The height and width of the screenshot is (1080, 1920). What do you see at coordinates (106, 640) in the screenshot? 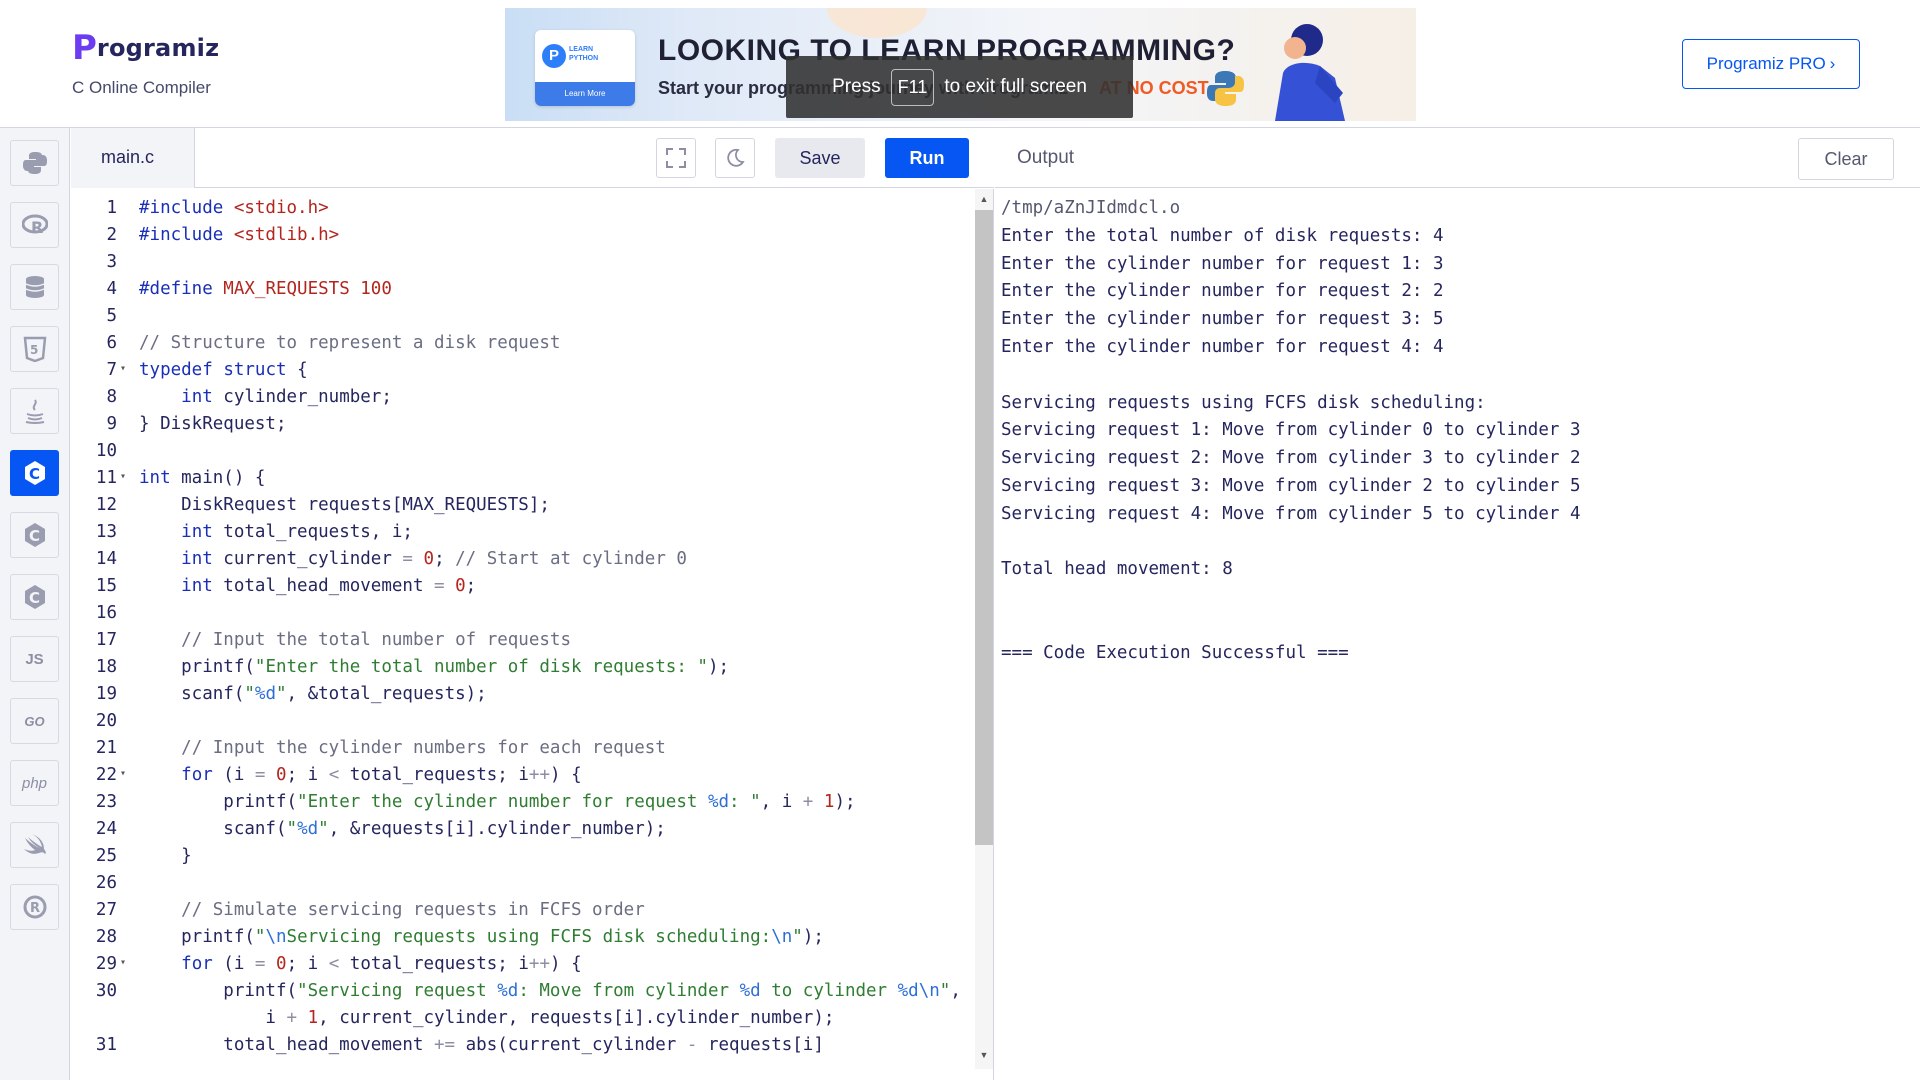
I see `line-number: 17` at bounding box center [106, 640].